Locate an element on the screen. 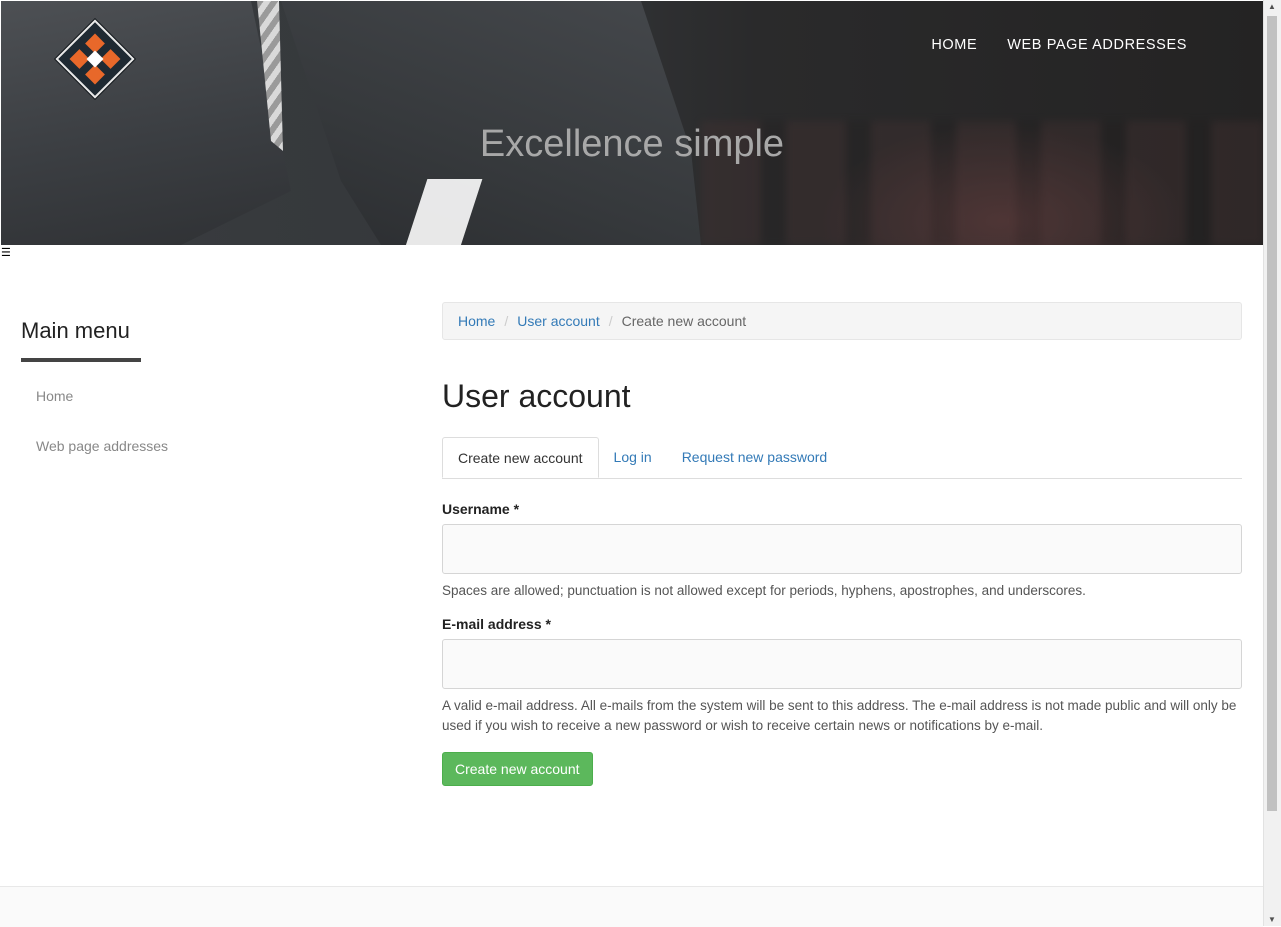  breadcrumb-current: Create new account is located at coordinates (684, 321).